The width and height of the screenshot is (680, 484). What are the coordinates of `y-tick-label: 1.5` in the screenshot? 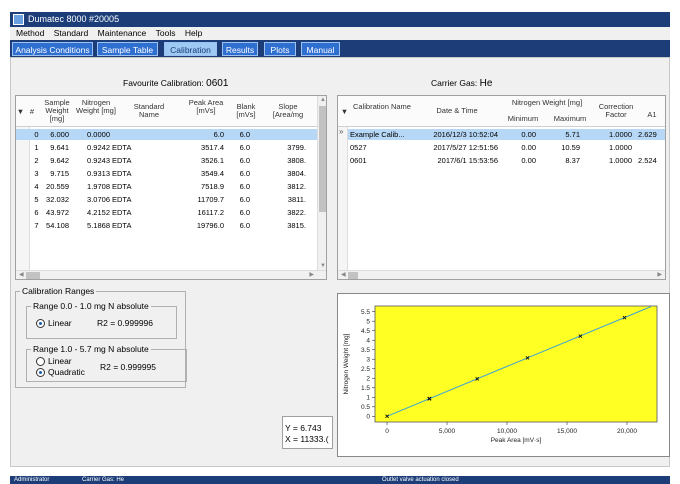 It's located at (365, 388).